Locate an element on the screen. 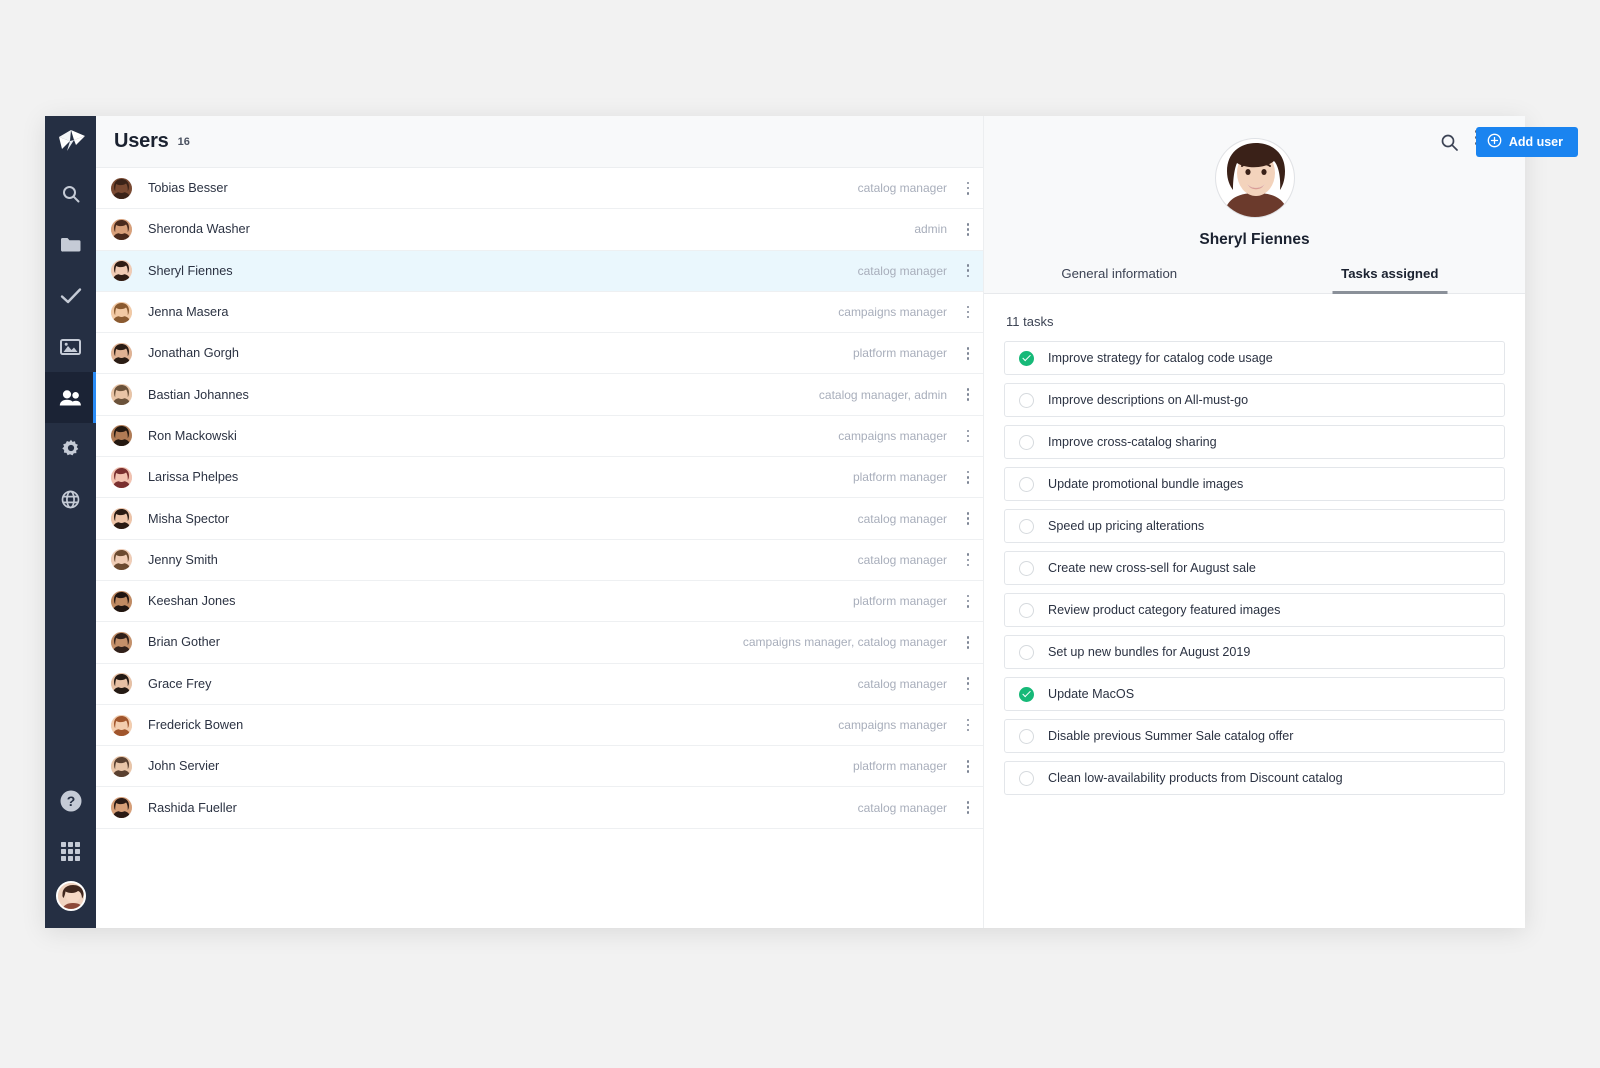 This screenshot has height=1068, width=1600. sidebar-item-folders is located at coordinates (70, 244).